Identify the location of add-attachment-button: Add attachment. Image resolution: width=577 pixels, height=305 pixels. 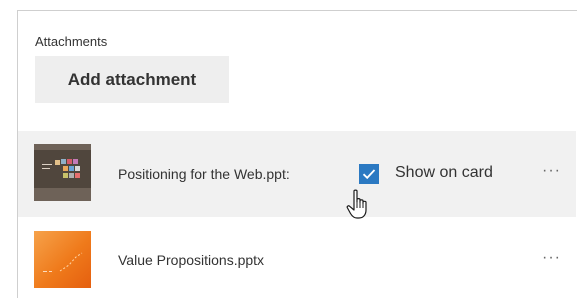
(132, 79).